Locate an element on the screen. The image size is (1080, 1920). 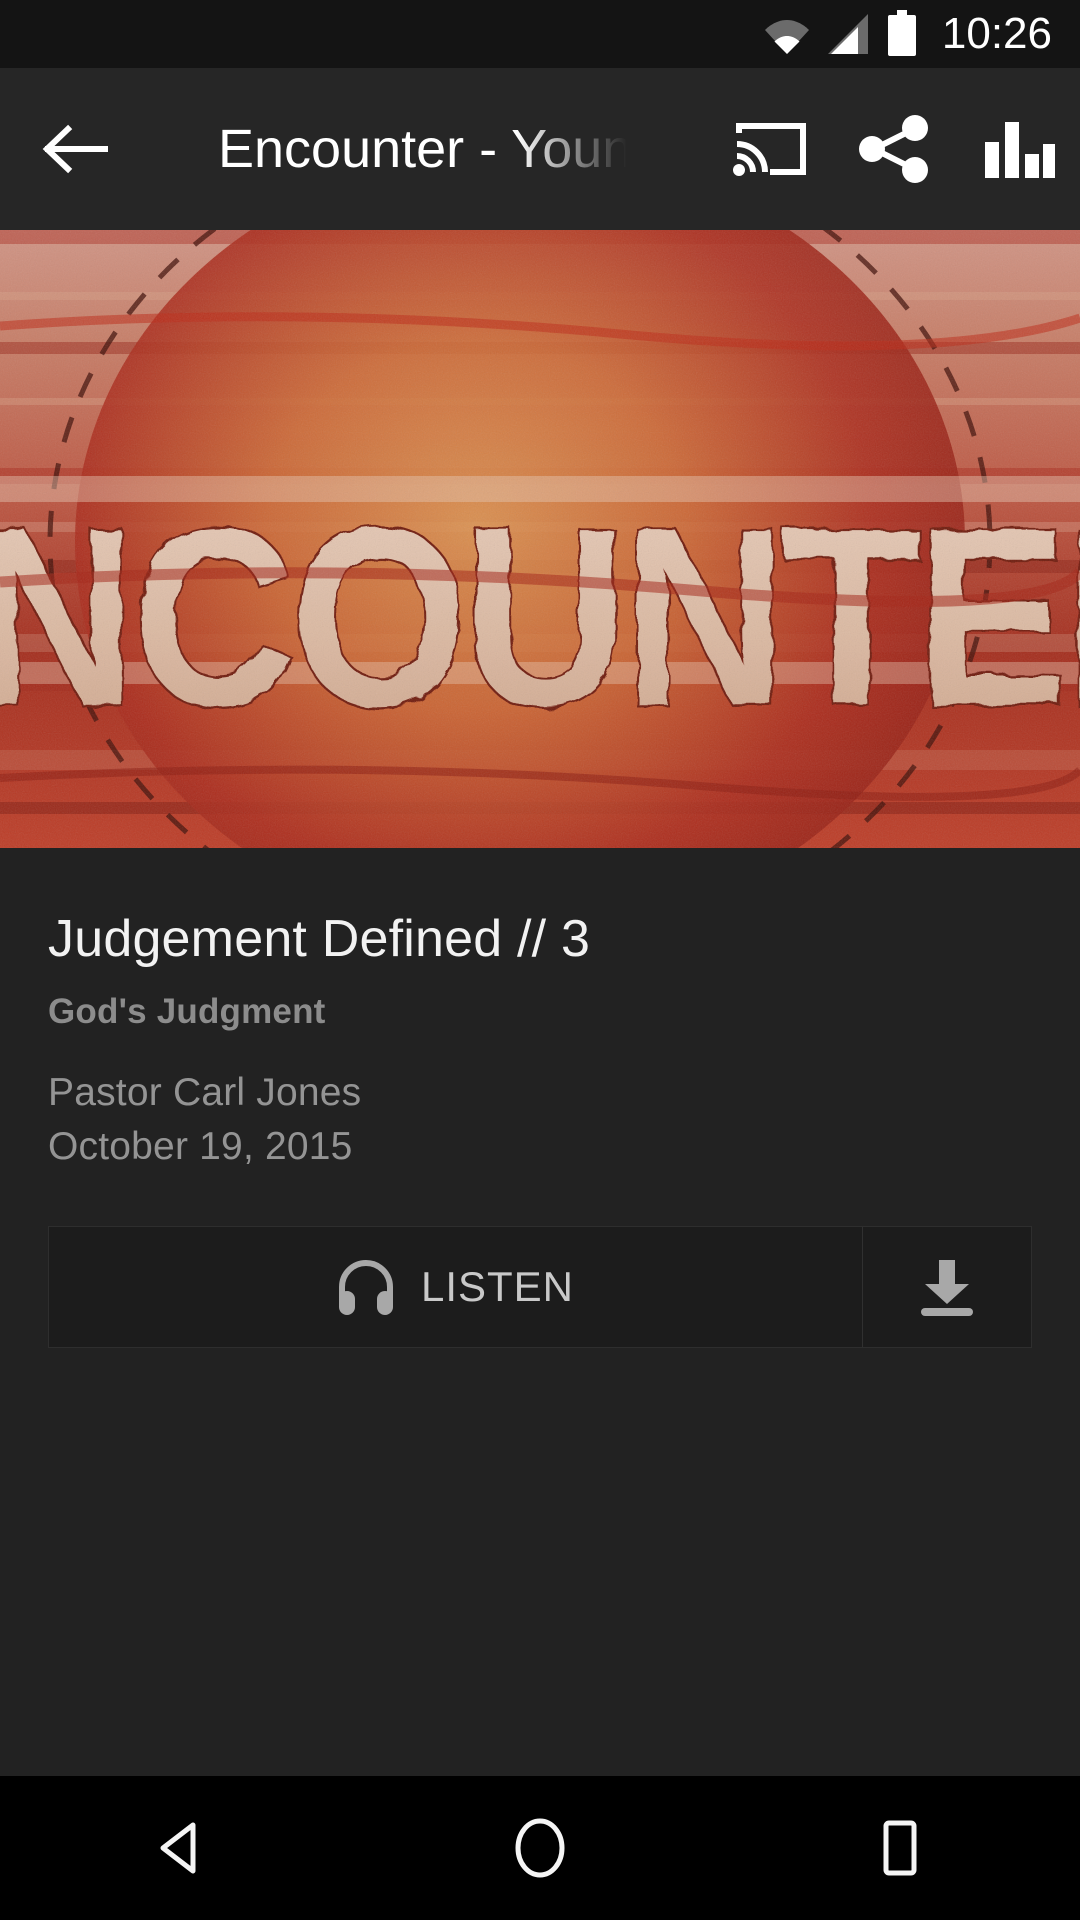
headphones-icon is located at coordinates (365, 1287).